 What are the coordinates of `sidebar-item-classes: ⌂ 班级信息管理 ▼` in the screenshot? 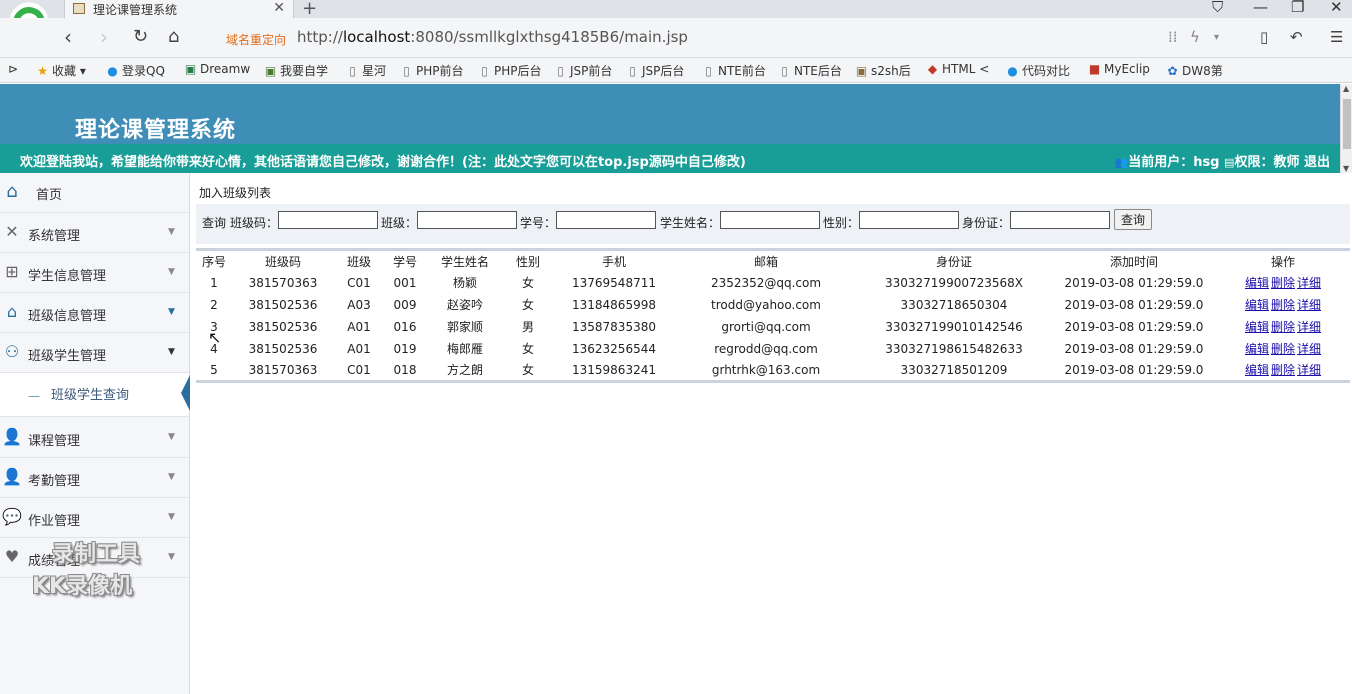 It's located at (94, 313).